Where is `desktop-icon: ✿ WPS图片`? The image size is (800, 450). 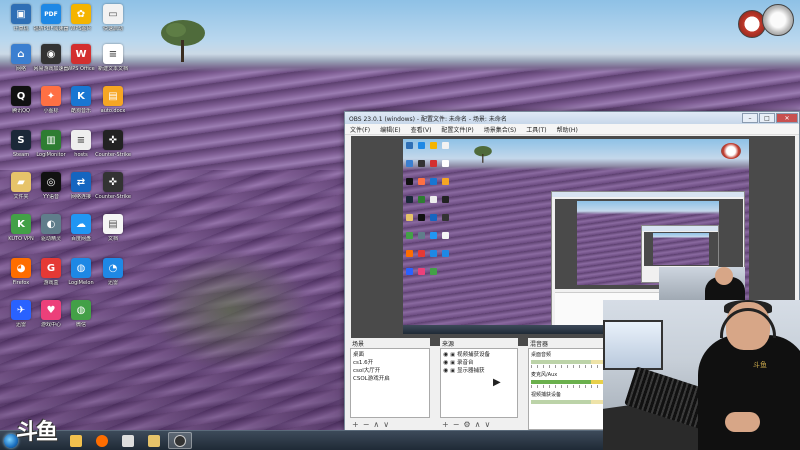
desktop-icon: ✿ WPS图片 is located at coordinates (81, 24).